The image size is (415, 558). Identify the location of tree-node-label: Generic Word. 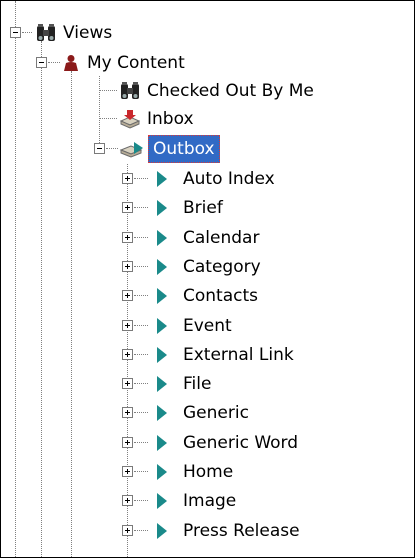
(241, 443).